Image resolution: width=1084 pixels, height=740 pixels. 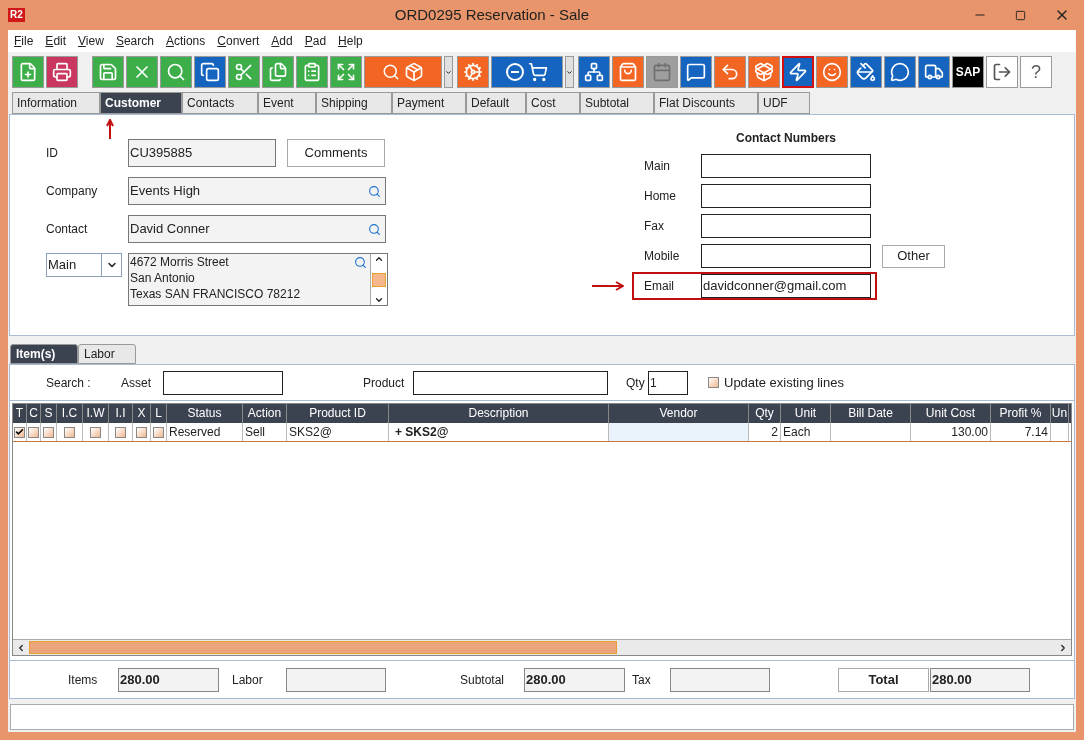 I want to click on other-button: Other, so click(x=913, y=256).